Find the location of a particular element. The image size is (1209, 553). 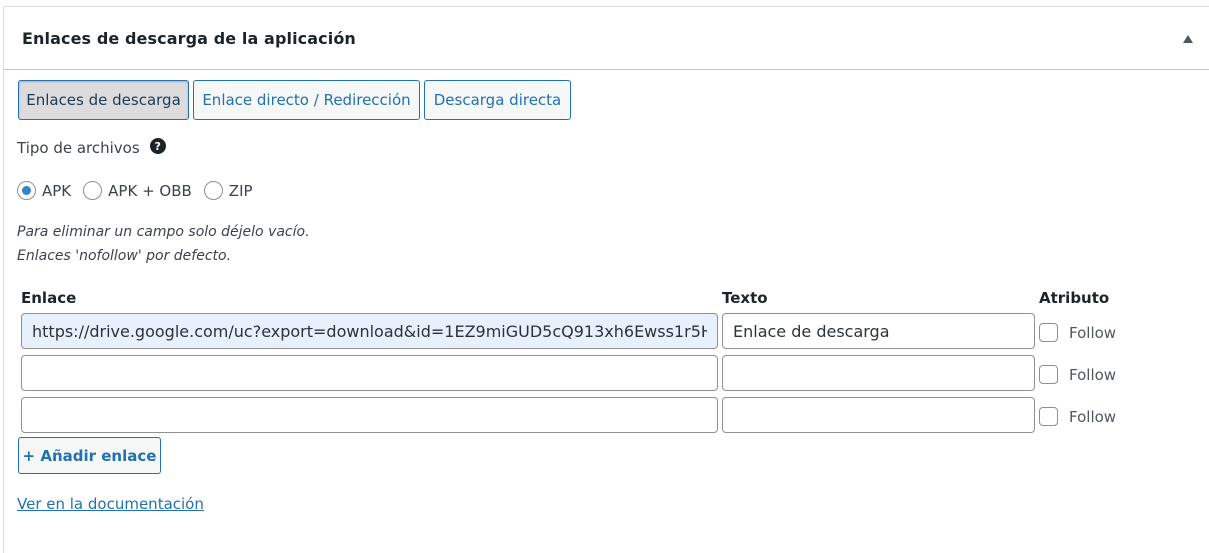

follow-option-2: Follow is located at coordinates (1077, 374).